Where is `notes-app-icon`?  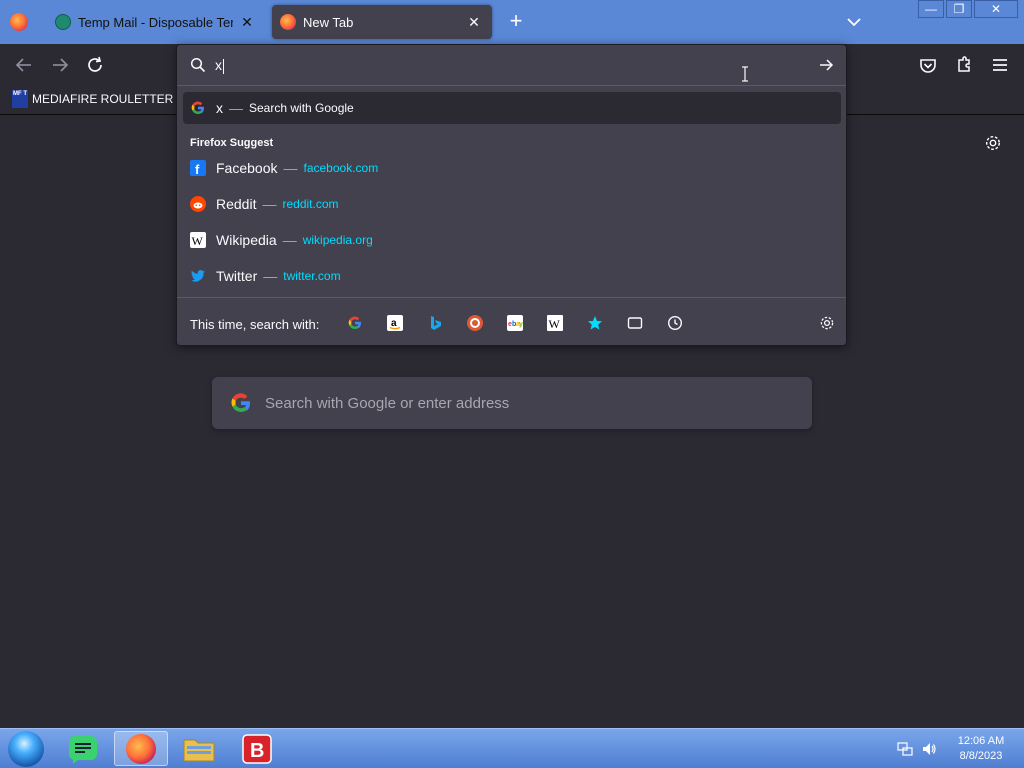 notes-app-icon is located at coordinates (83, 749).